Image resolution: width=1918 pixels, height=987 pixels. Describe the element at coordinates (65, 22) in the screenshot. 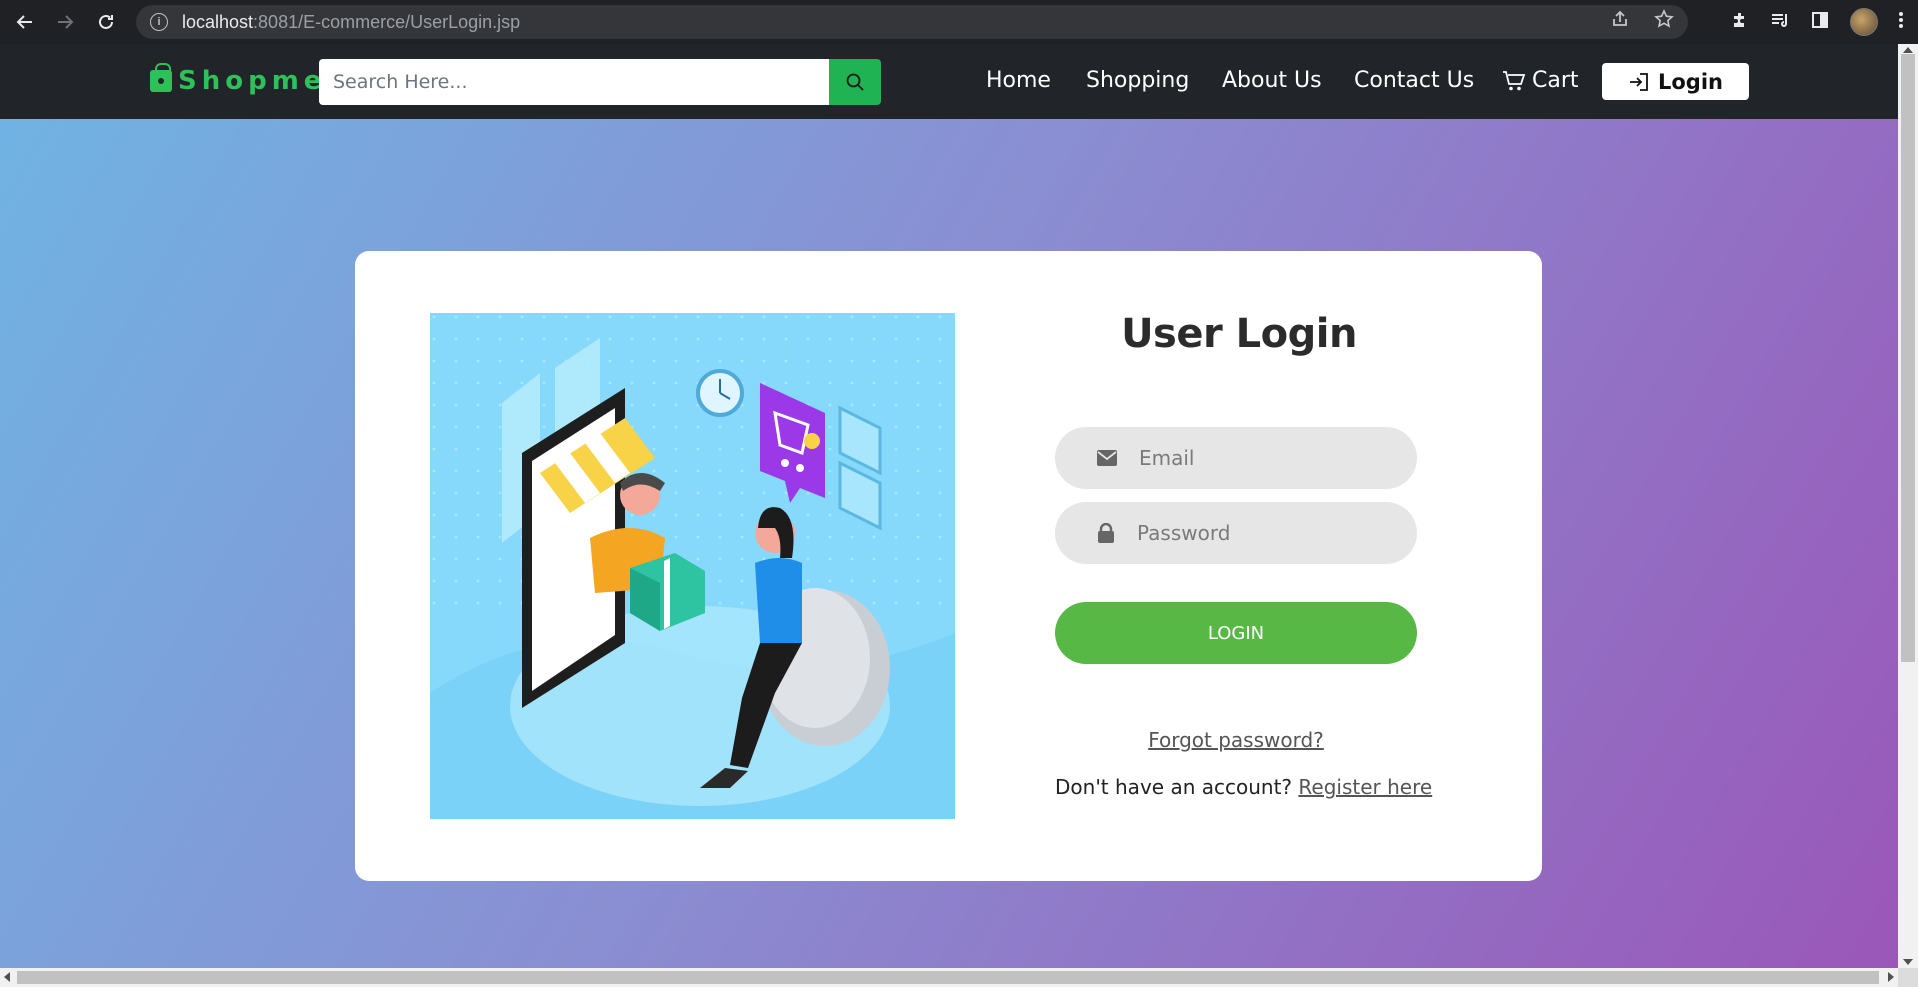

I see `forward-icon` at that location.